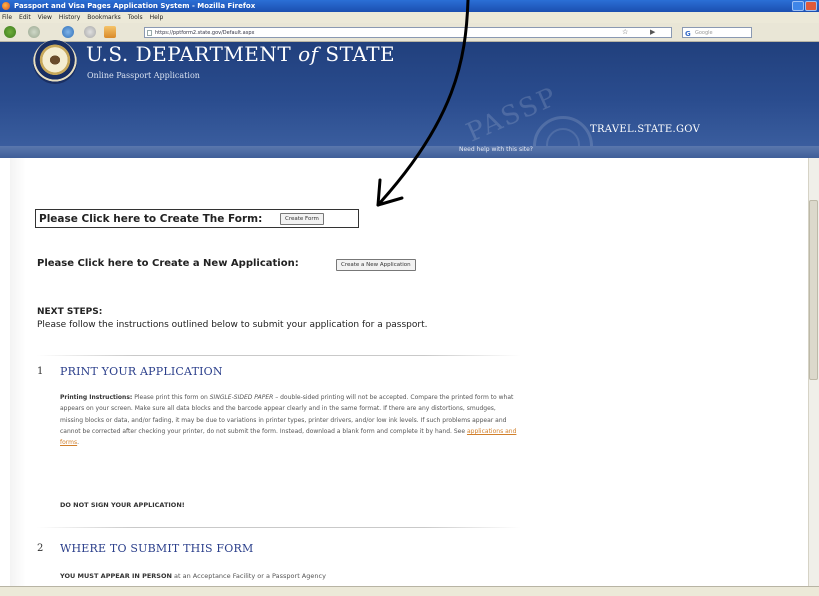  What do you see at coordinates (786, 591) in the screenshot?
I see `status-icons` at bounding box center [786, 591].